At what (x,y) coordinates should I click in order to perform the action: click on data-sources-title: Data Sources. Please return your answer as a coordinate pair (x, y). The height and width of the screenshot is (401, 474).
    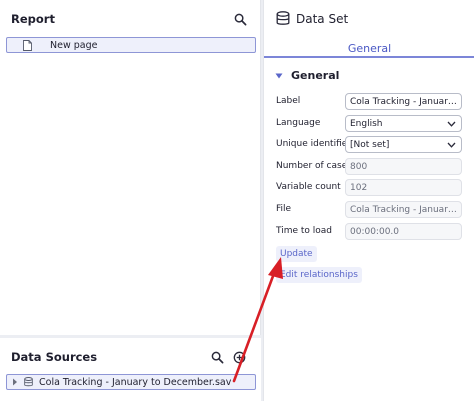
    Looking at the image, I should click on (54, 357).